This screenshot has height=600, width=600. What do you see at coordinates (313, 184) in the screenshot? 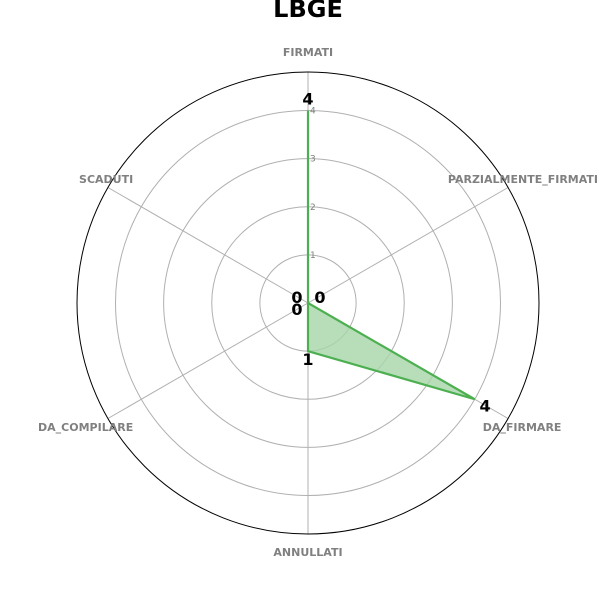
I see `tick-labels: 1234` at bounding box center [313, 184].